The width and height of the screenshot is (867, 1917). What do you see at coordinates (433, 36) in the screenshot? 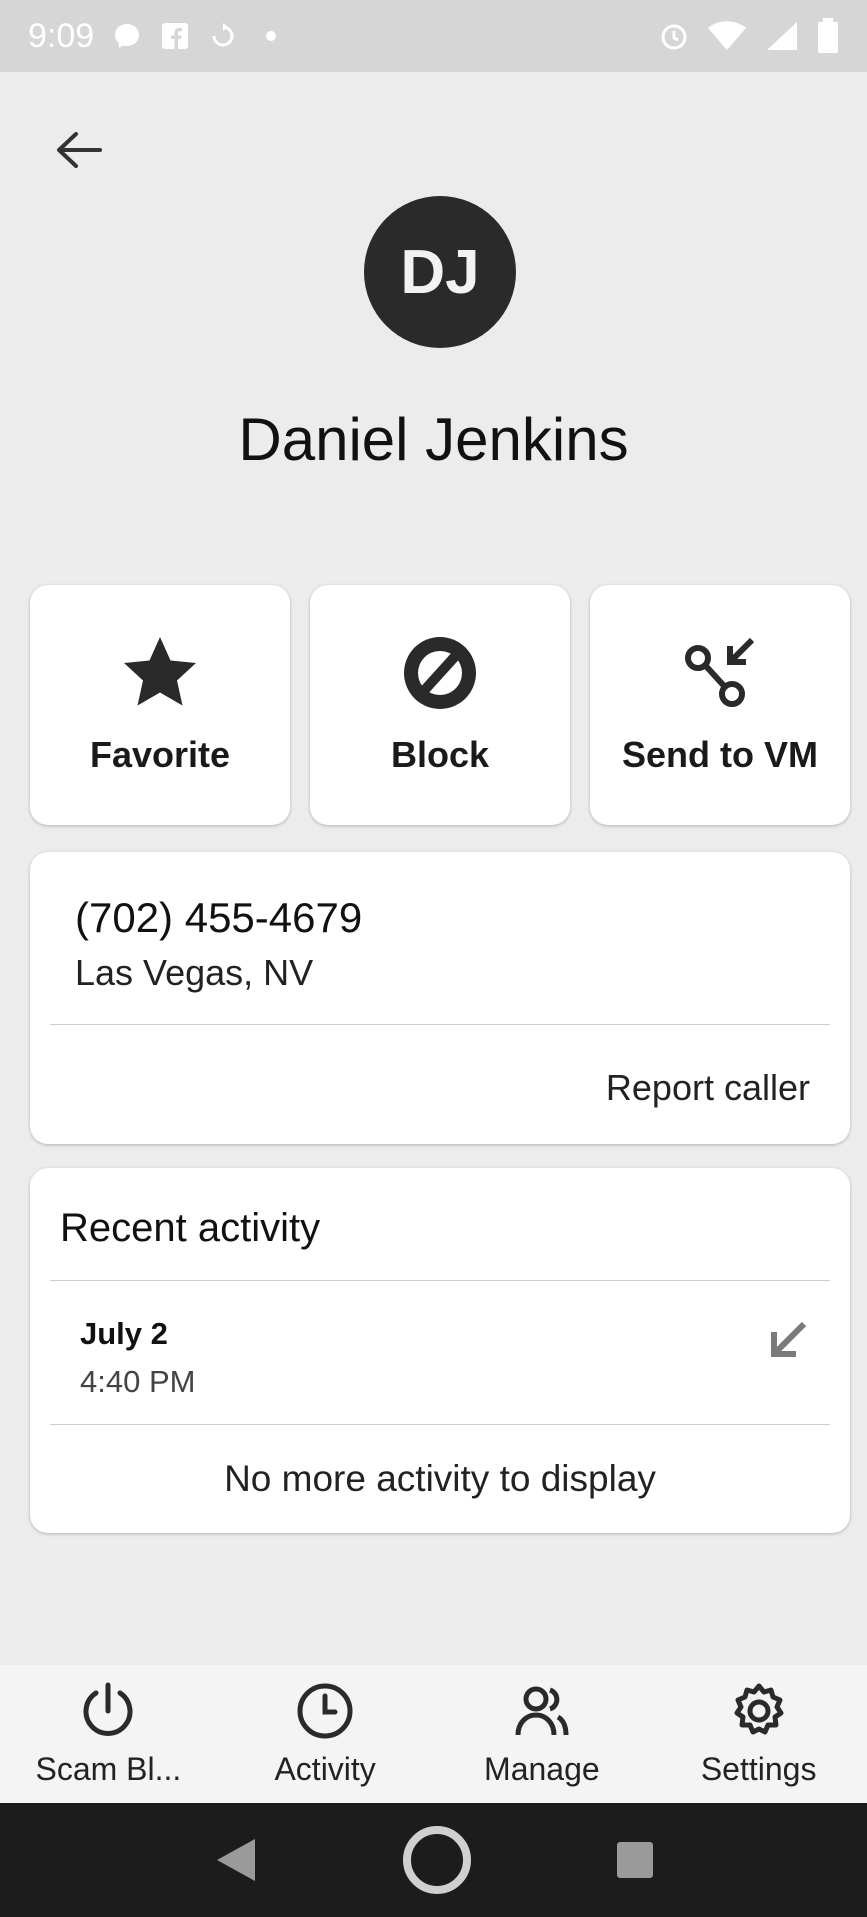
I see `status-bar: 9:09` at bounding box center [433, 36].